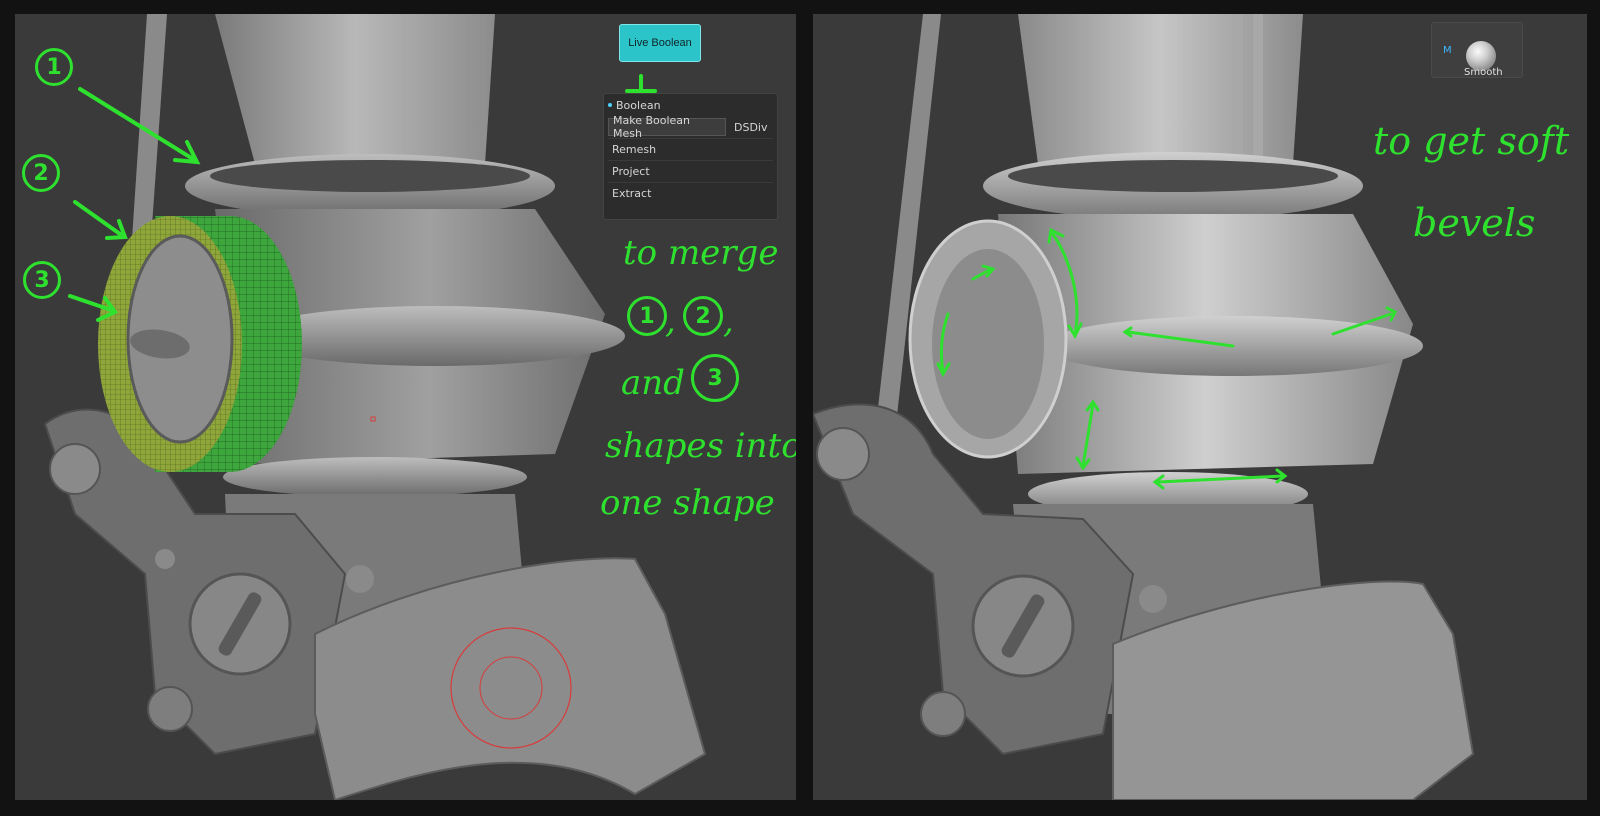  What do you see at coordinates (667, 127) in the screenshot?
I see `make-boolean-mesh-button: Make Boolean Mesh` at bounding box center [667, 127].